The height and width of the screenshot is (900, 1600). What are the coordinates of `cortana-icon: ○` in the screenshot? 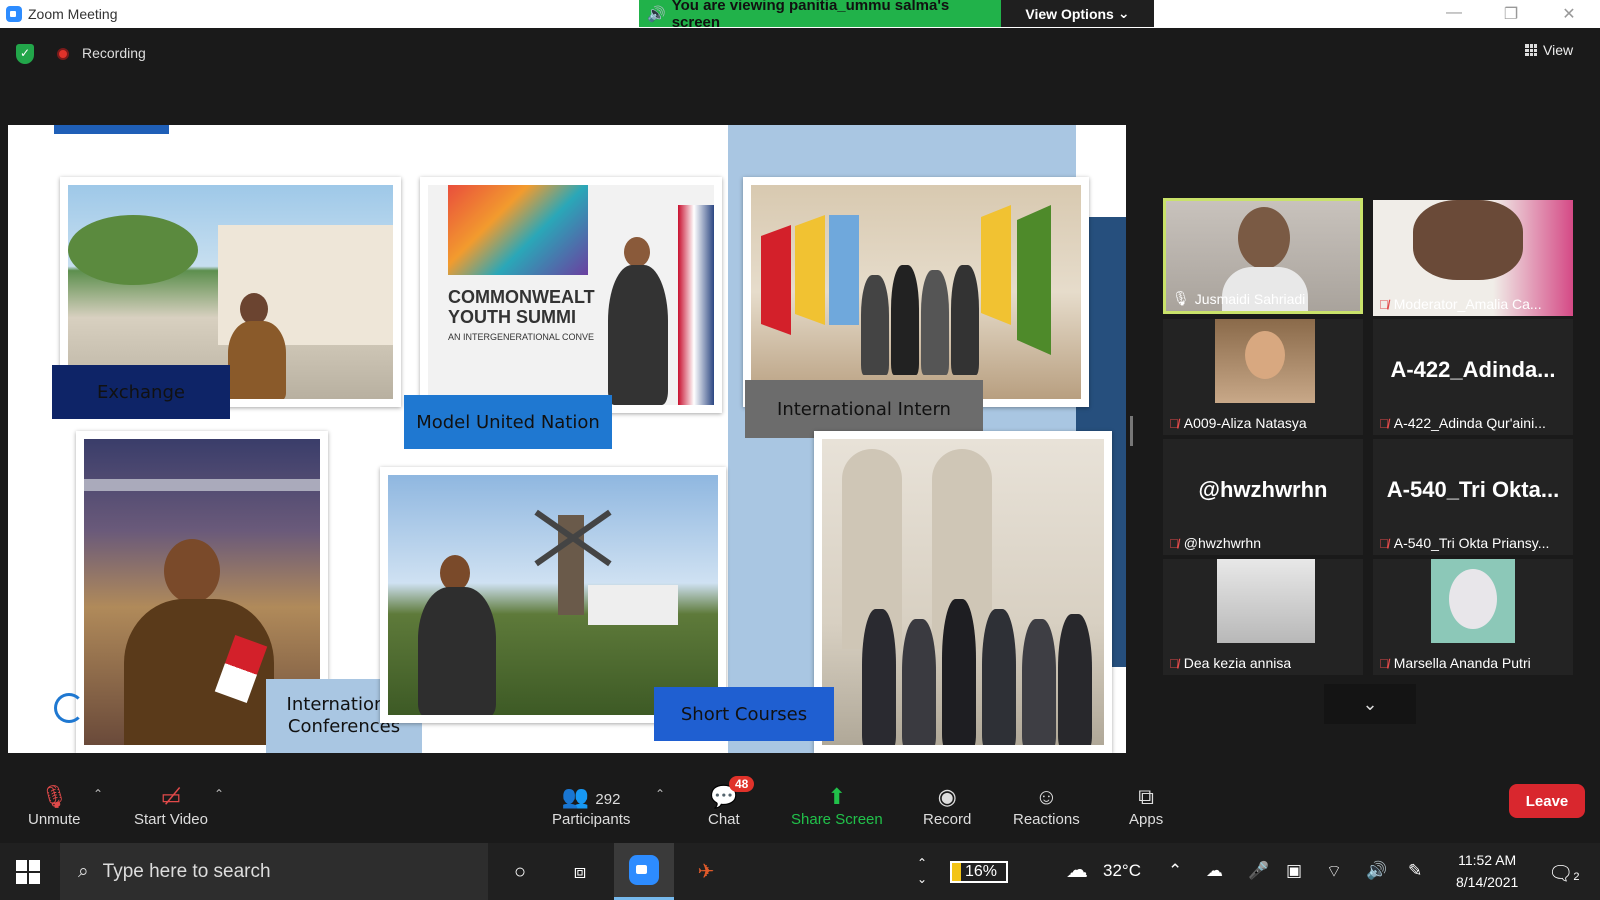 It's located at (520, 872).